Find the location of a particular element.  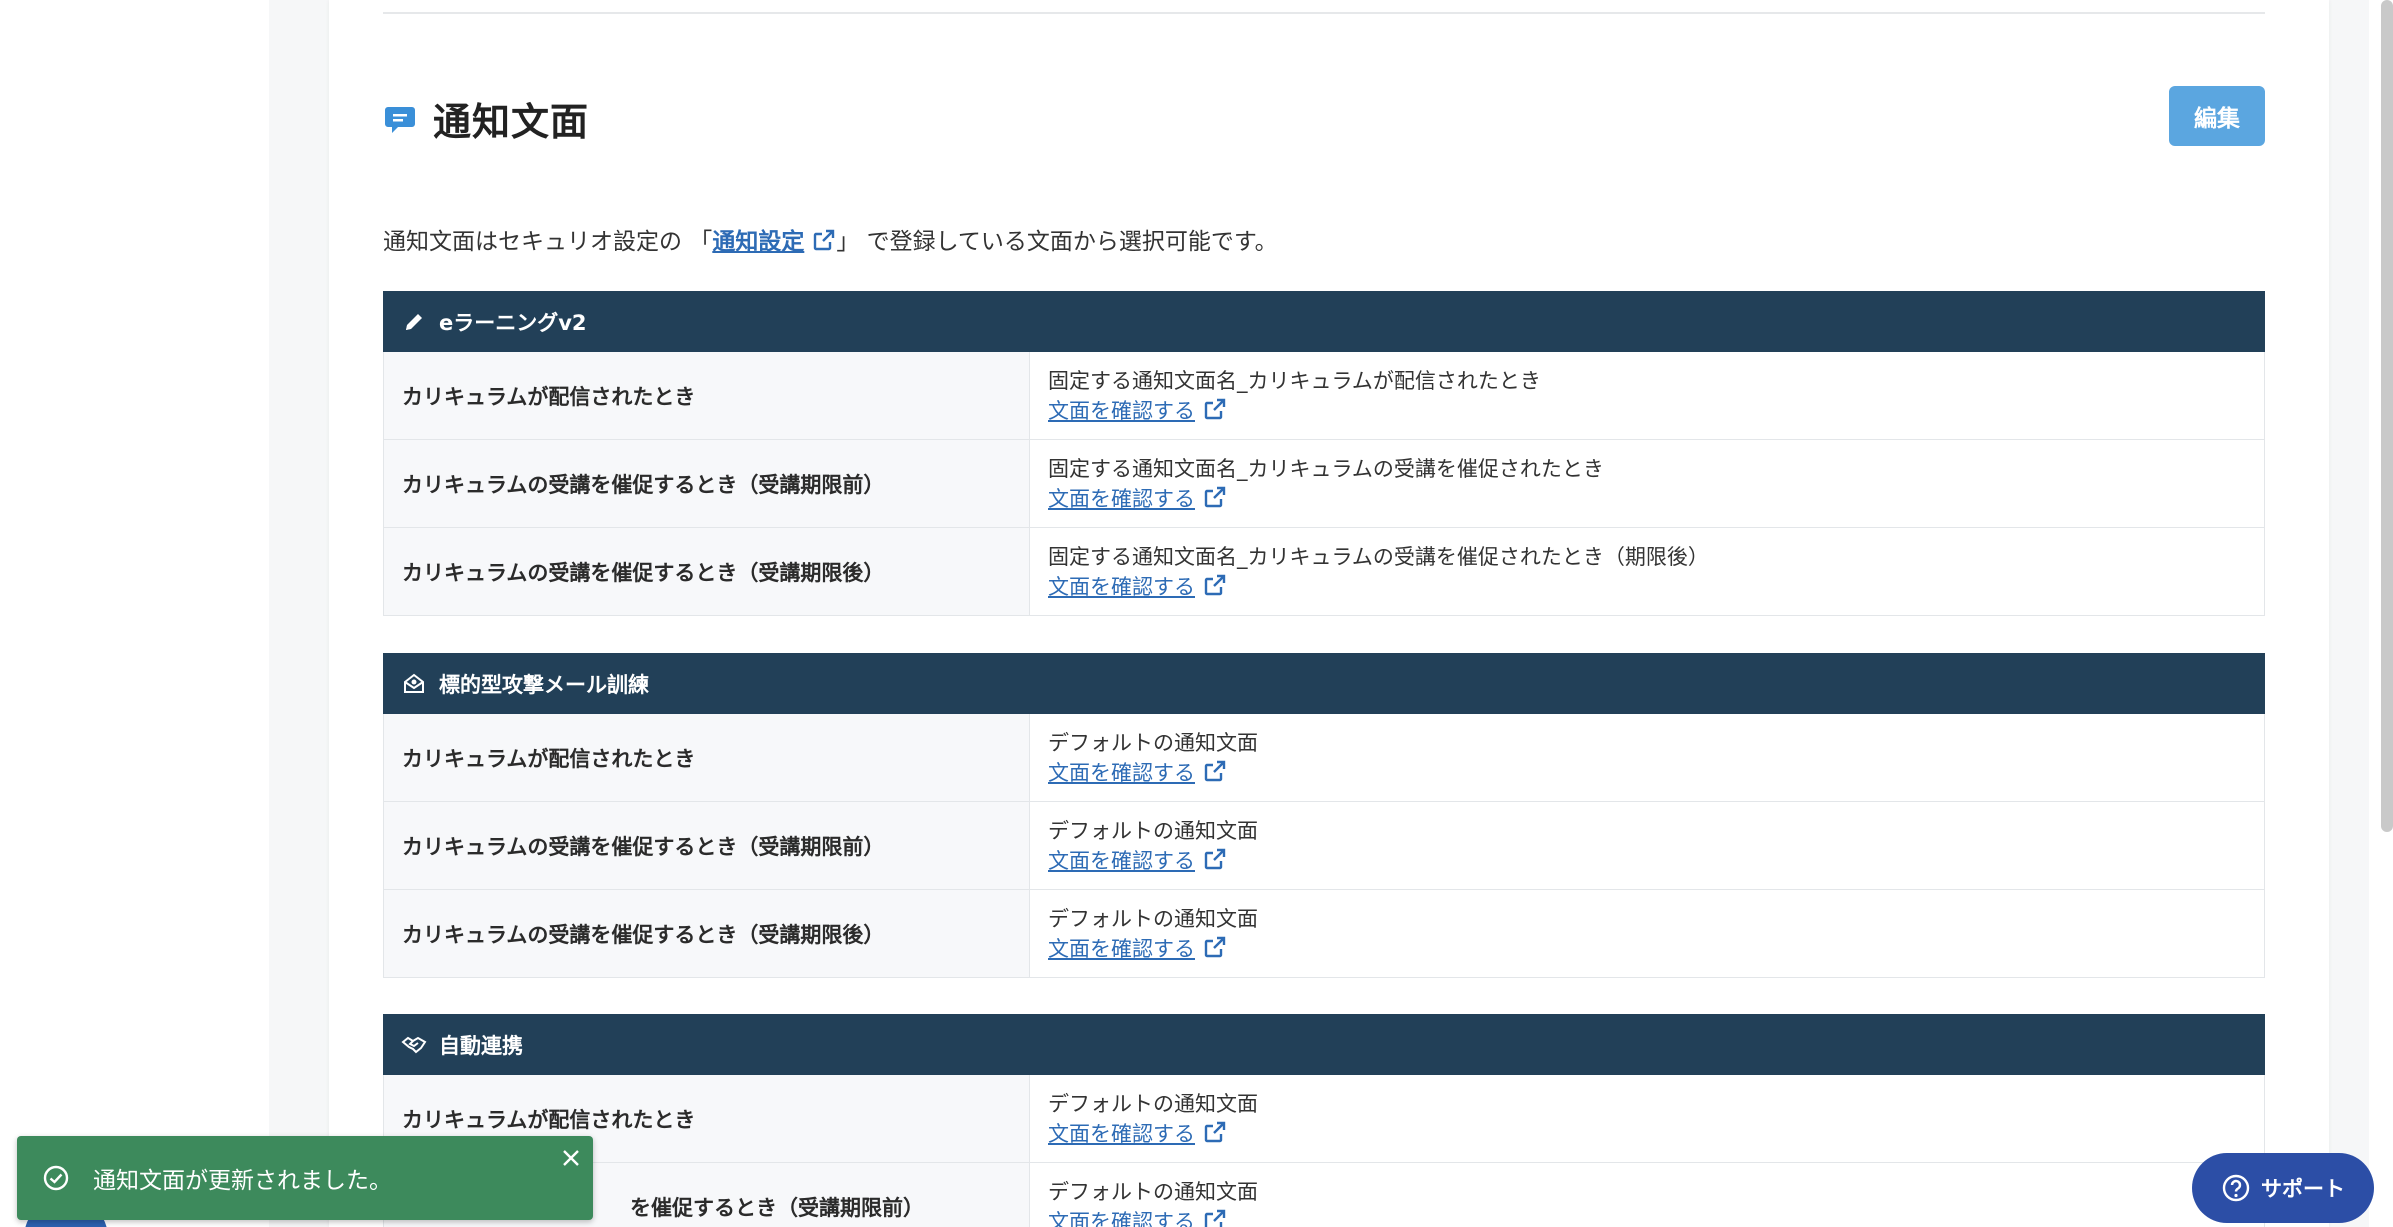

handshake-icon is located at coordinates (414, 1045).